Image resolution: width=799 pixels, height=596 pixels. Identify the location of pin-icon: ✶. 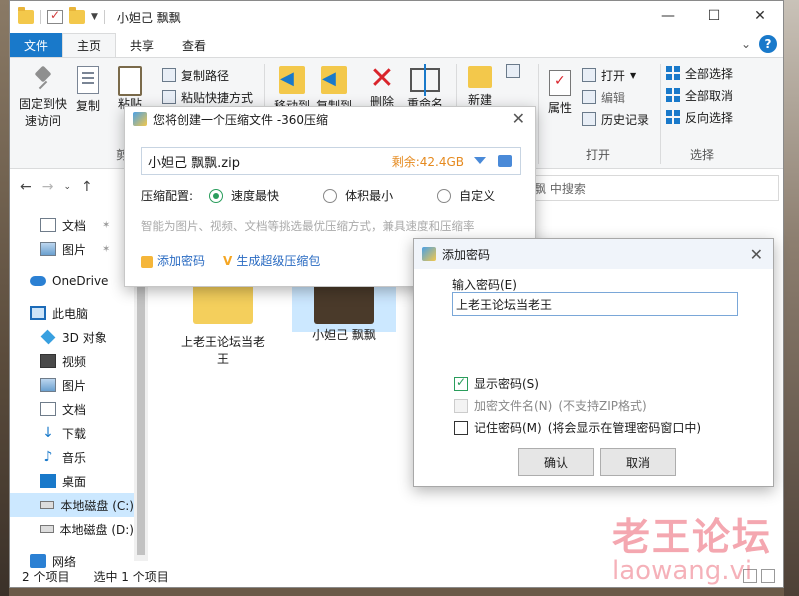
(106, 225).